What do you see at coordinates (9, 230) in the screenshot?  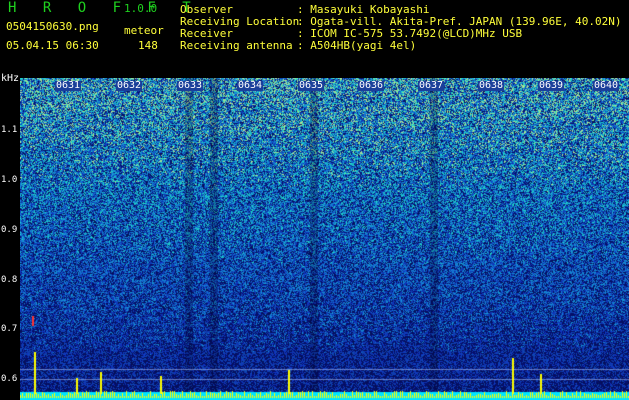 I see `y-tick-label: 0.9` at bounding box center [9, 230].